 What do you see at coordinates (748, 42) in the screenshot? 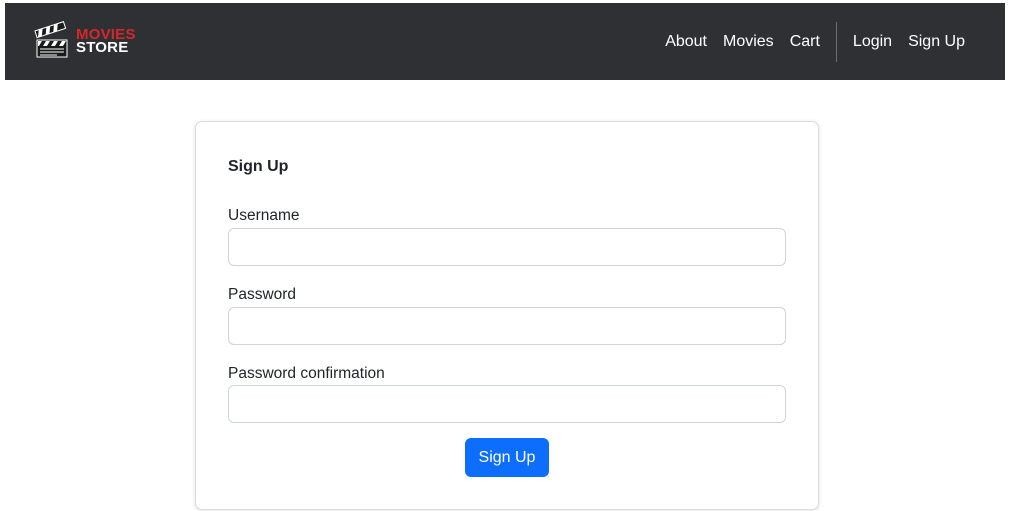
I see `nav-link-movies: Movies` at bounding box center [748, 42].